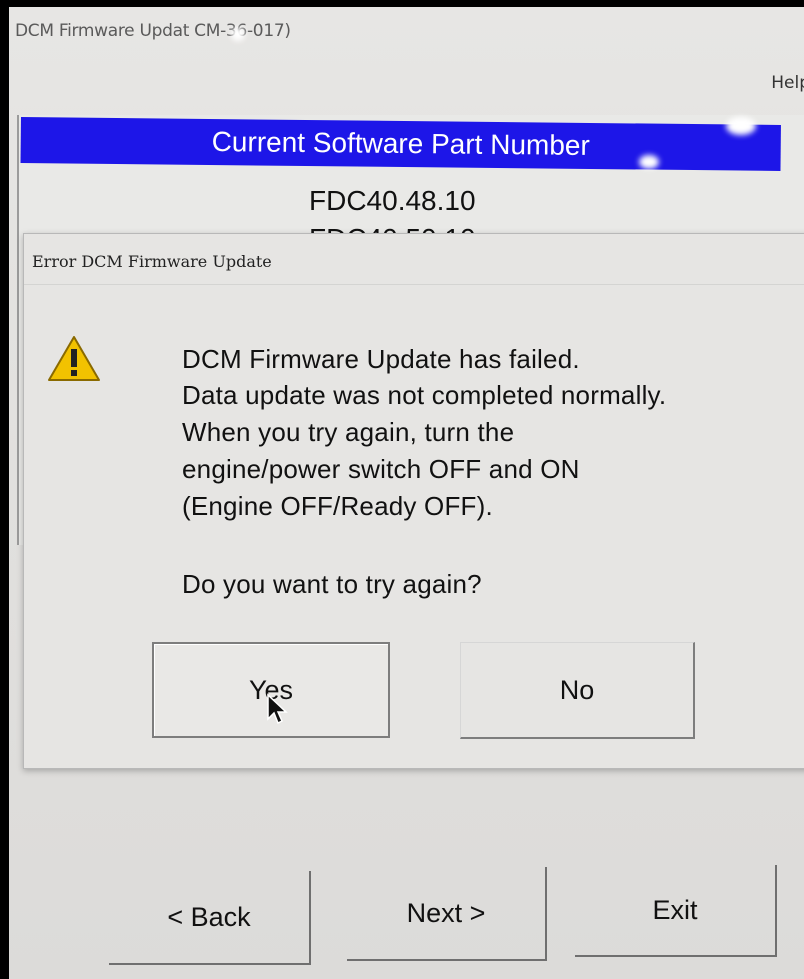 Image resolution: width=804 pixels, height=979 pixels. What do you see at coordinates (381, 469) in the screenshot?
I see `error-message-line: engine/power switch OFF and ON` at bounding box center [381, 469].